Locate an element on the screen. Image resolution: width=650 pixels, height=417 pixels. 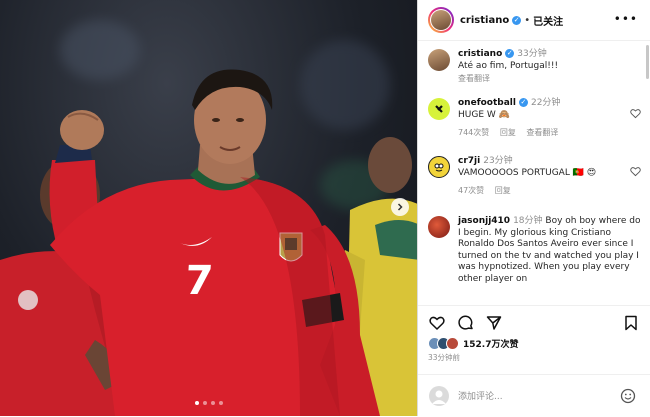
comment-username: cristiano is located at coordinates (480, 54).